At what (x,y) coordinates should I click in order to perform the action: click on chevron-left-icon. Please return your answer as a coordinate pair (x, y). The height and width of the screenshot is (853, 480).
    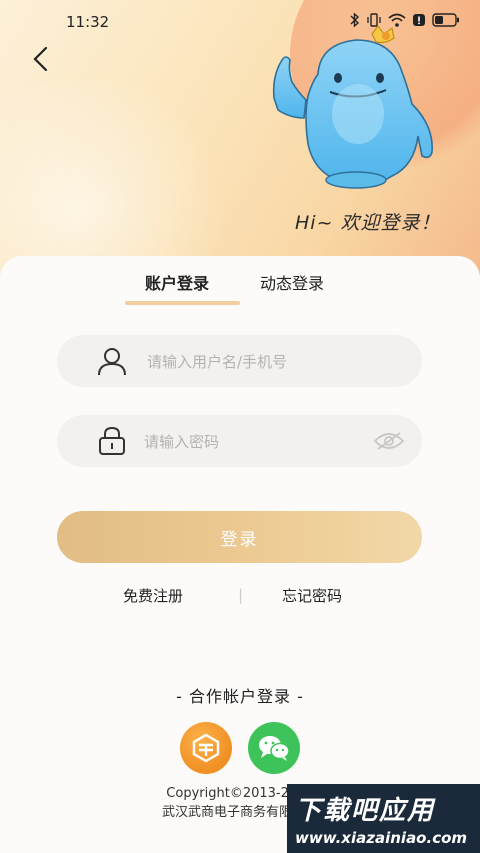
    Looking at the image, I should click on (40, 59).